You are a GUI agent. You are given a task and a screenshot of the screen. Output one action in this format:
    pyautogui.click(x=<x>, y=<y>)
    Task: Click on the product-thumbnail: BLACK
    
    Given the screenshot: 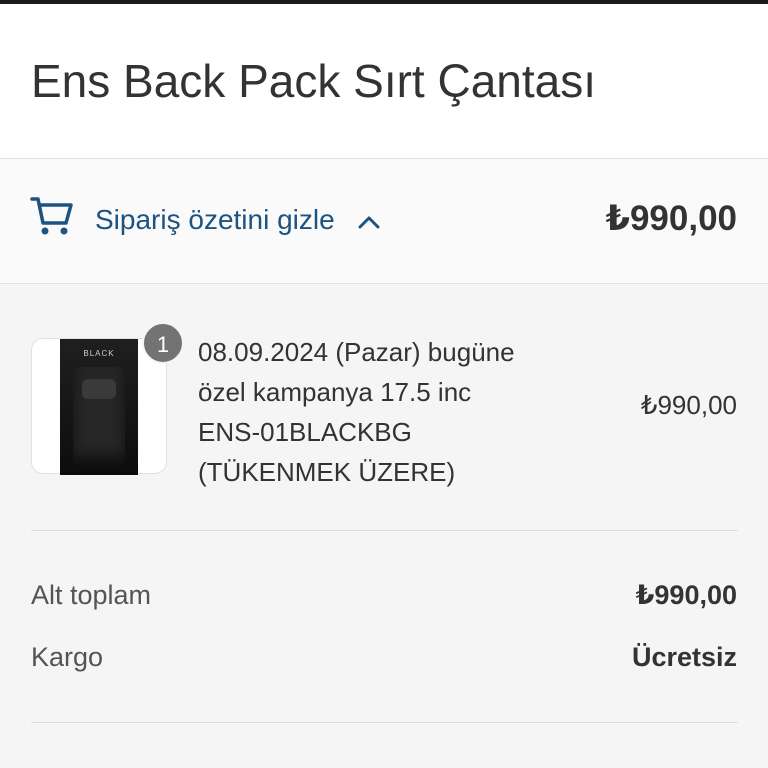 What is the action you would take?
    pyautogui.click(x=99, y=406)
    